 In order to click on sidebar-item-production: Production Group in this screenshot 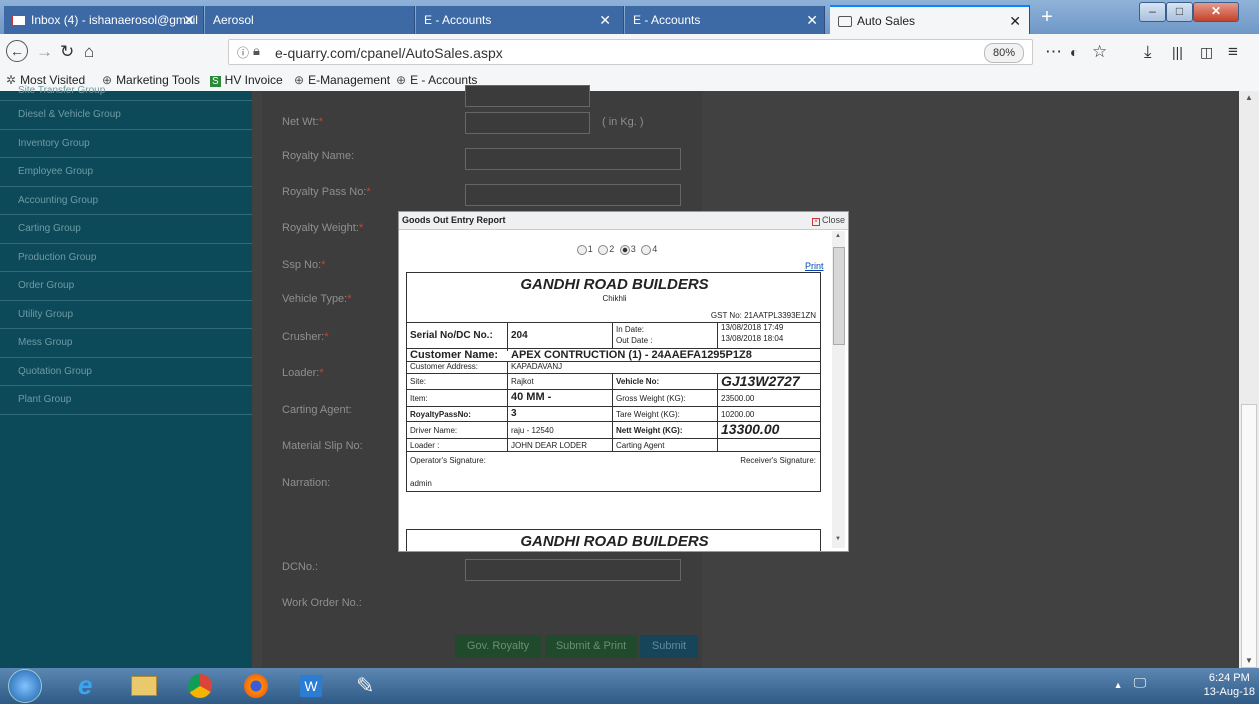, I will do `click(126, 258)`.